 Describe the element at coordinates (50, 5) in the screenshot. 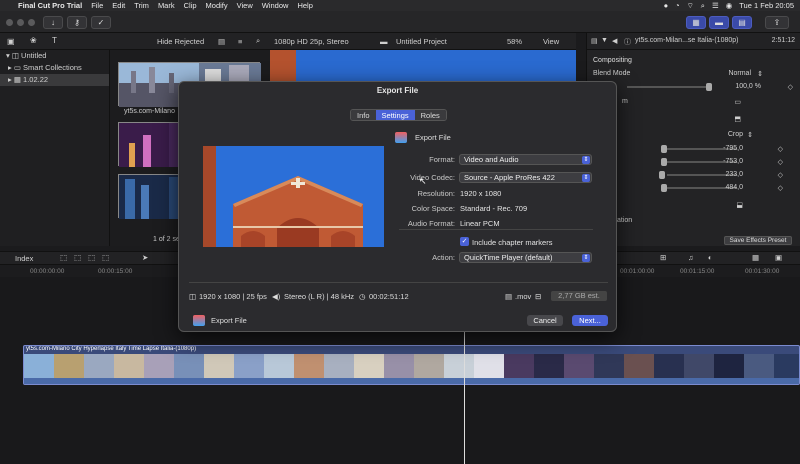

I see `menu-app-name: Final Cut Pro Trial` at that location.